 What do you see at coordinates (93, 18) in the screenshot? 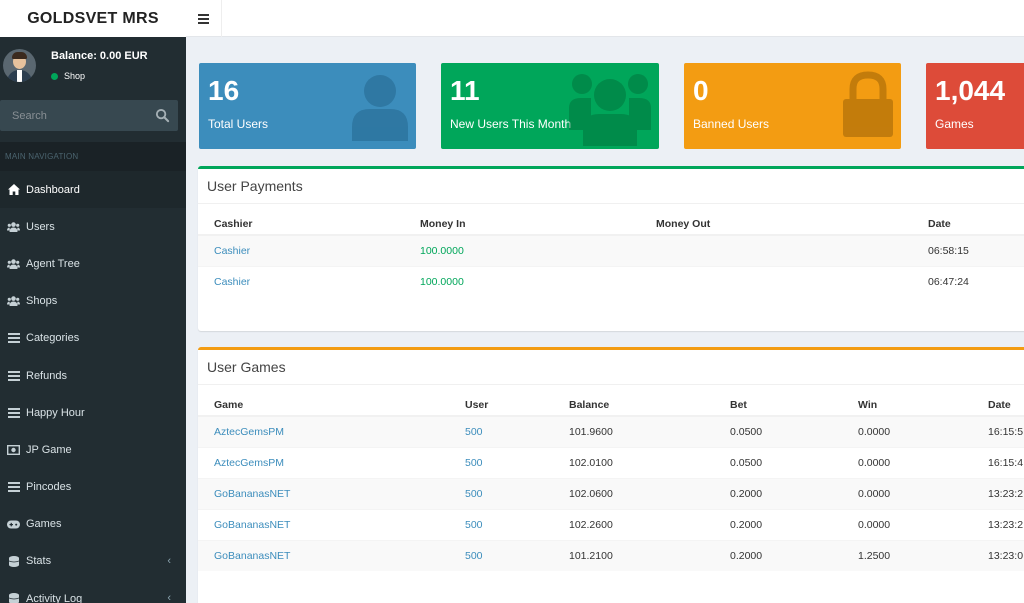
I see `app-logo: GOLDSVET MRS` at bounding box center [93, 18].